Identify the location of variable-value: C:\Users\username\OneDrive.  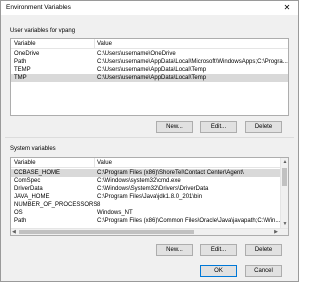
(136, 54).